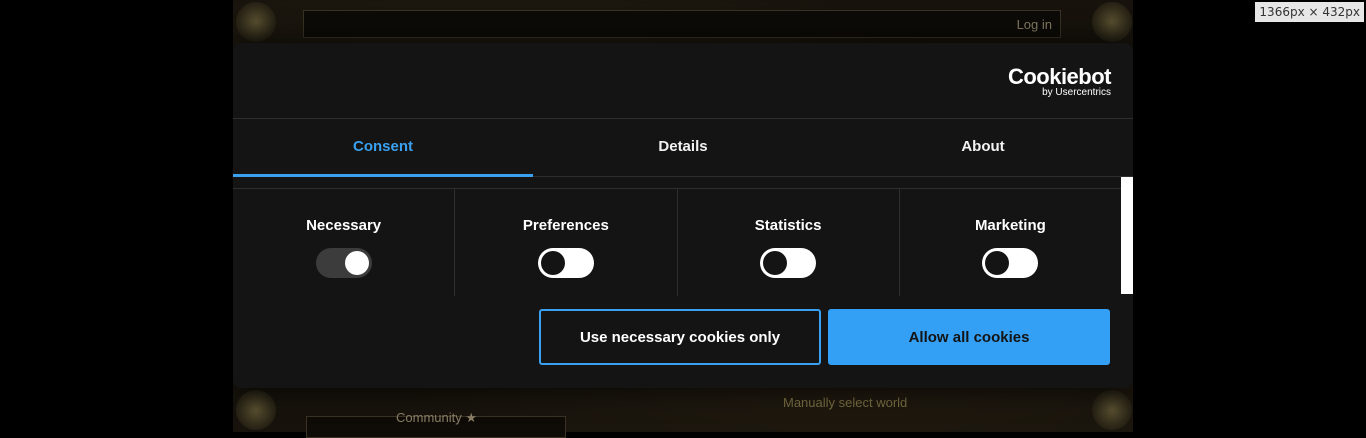 This screenshot has height=438, width=1366. I want to click on category-label: Marketing, so click(1010, 225).